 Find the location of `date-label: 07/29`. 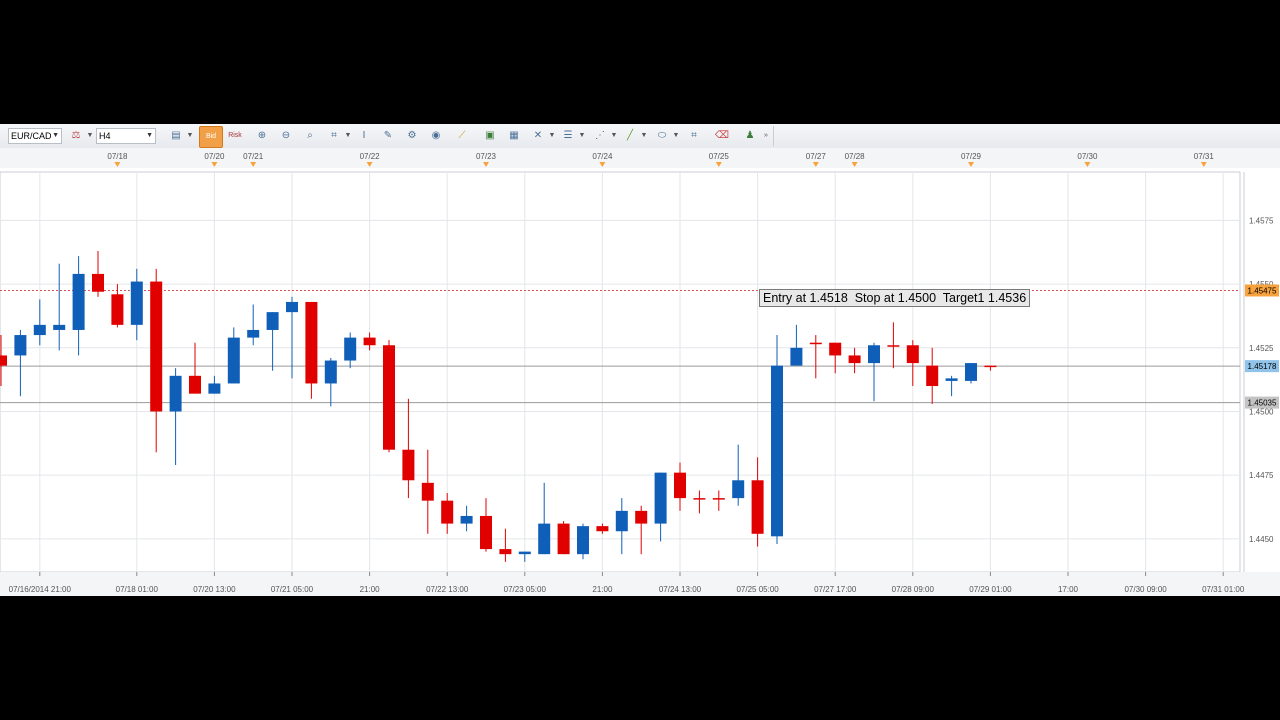

date-label: 07/29 is located at coordinates (971, 156).